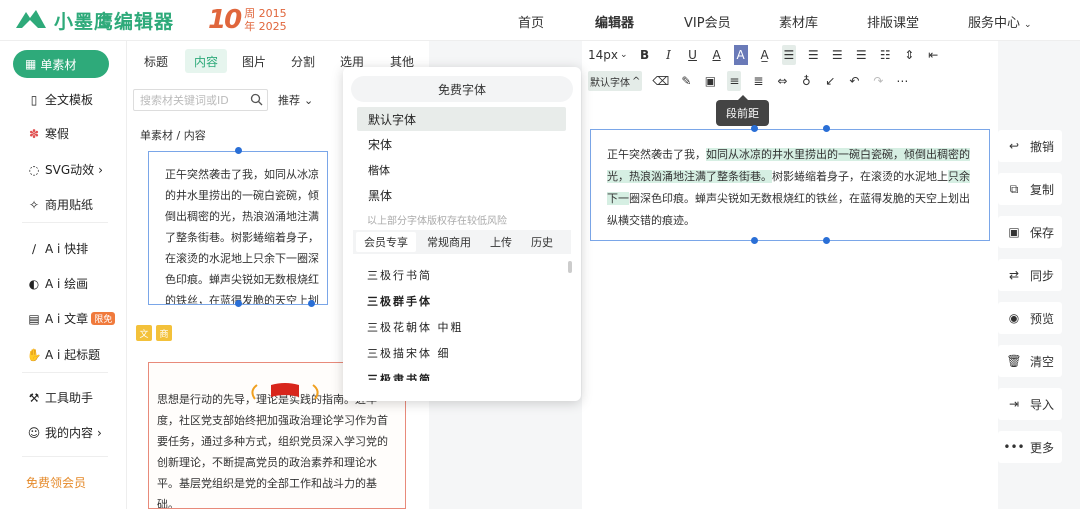  What do you see at coordinates (860, 176) in the screenshot?
I see `text-segment: 树影蜷缩着身子，在滚烫的水泥地上` at bounding box center [860, 176].